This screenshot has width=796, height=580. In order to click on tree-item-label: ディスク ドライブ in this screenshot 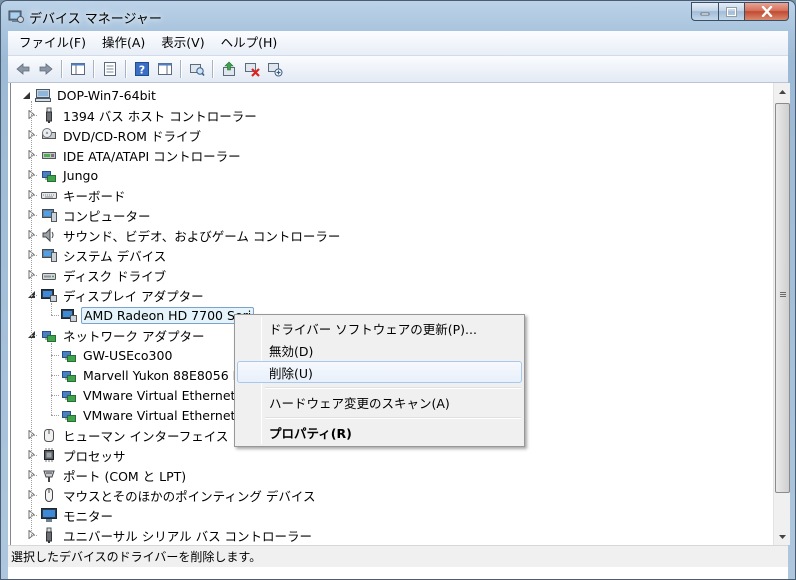, I will do `click(115, 276)`.